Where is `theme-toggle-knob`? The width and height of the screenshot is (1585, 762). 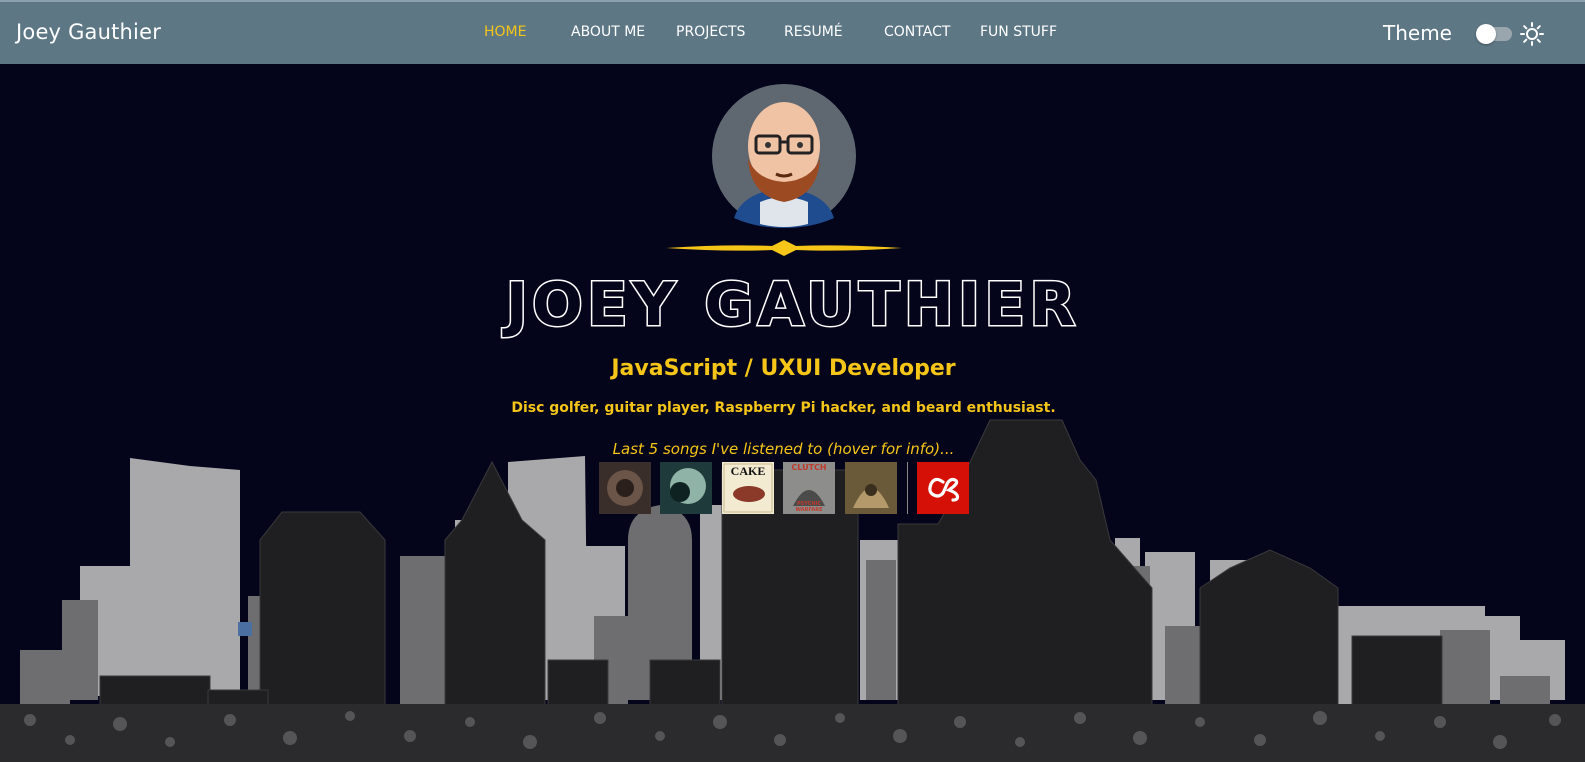
theme-toggle-knob is located at coordinates (1486, 34).